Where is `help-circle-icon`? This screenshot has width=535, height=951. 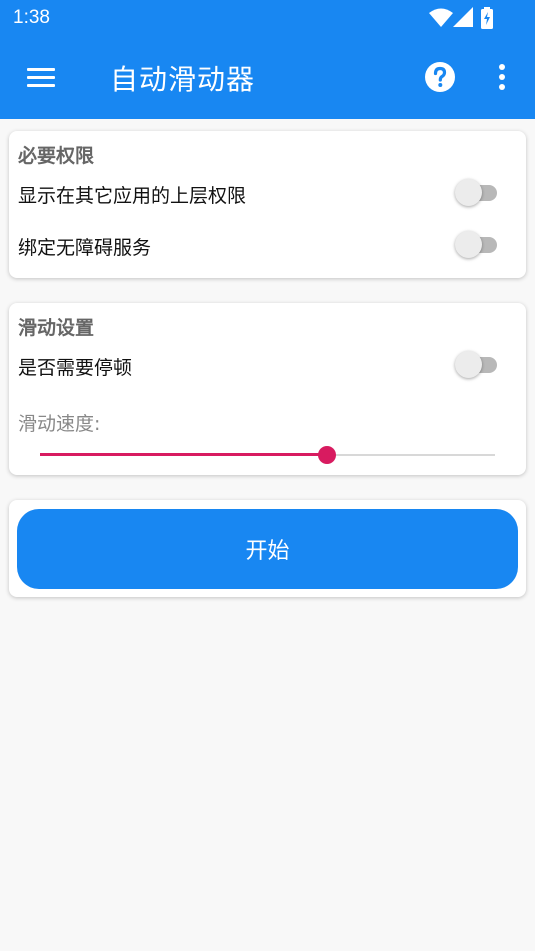 help-circle-icon is located at coordinates (440, 77).